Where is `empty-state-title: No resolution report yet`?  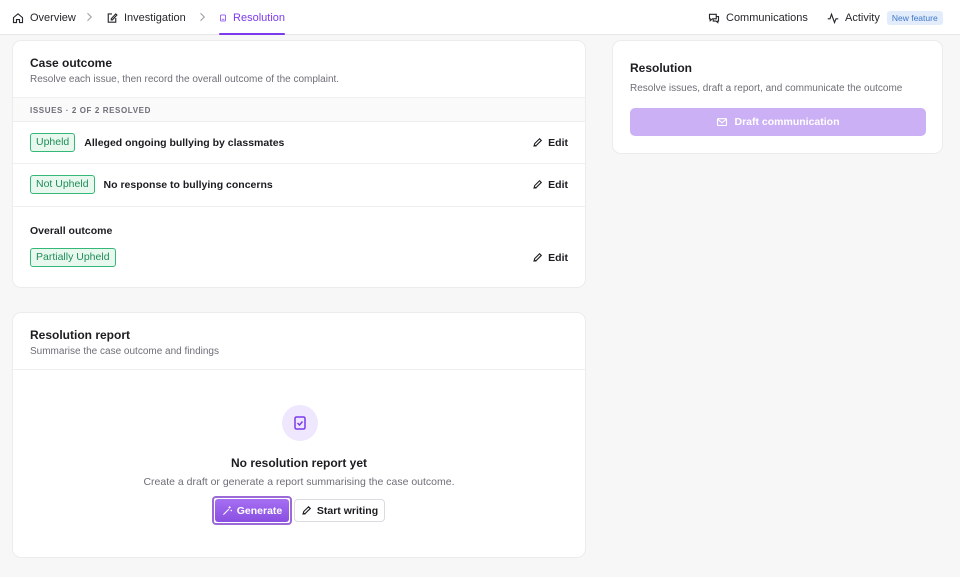
empty-state-title: No resolution report yet is located at coordinates (298, 463).